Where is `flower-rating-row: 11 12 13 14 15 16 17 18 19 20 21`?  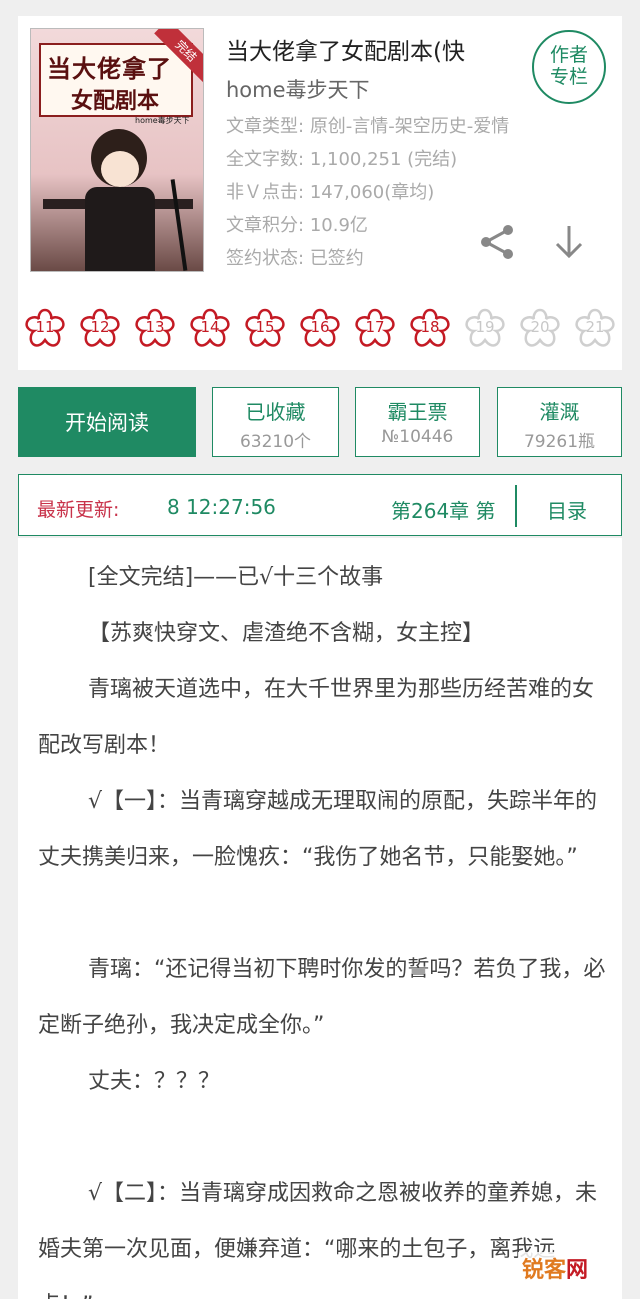
flower-rating-row: 11 12 13 14 15 16 17 18 19 20 21 is located at coordinates (322, 329).